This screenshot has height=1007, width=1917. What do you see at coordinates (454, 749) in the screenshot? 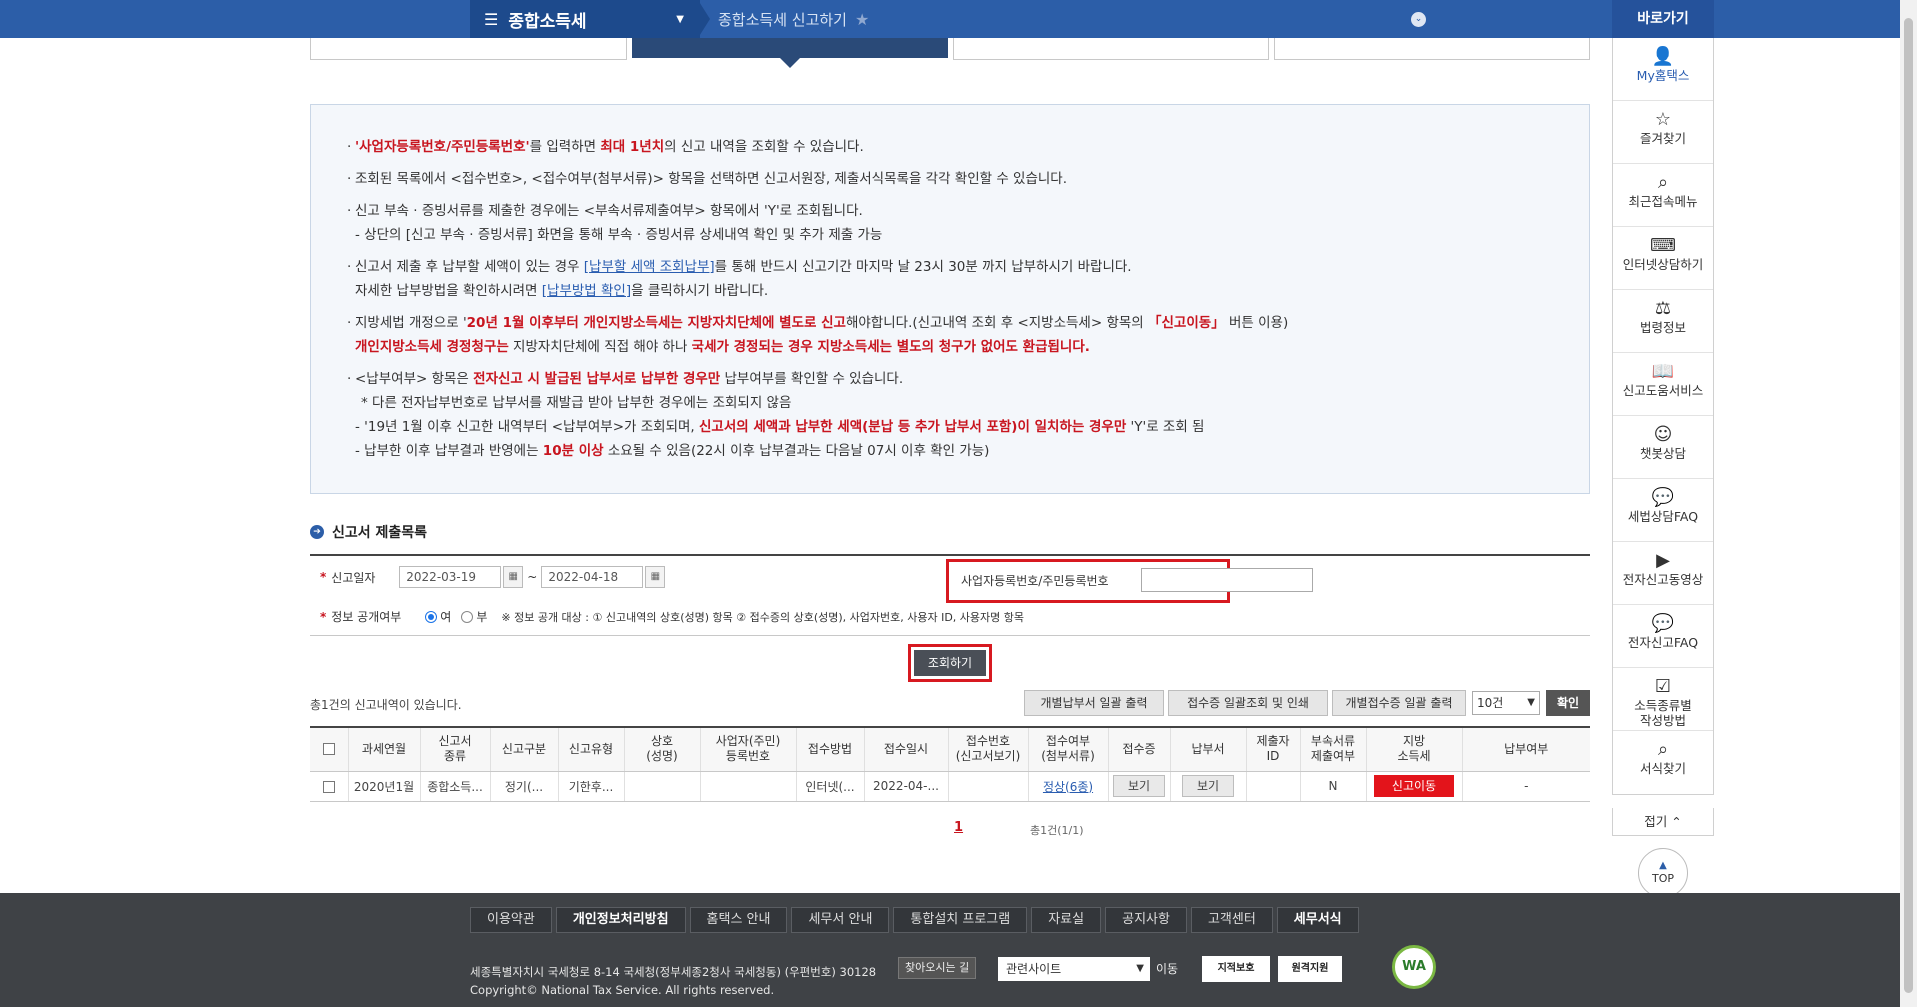
I see `col-header: 신고서 종류` at bounding box center [454, 749].